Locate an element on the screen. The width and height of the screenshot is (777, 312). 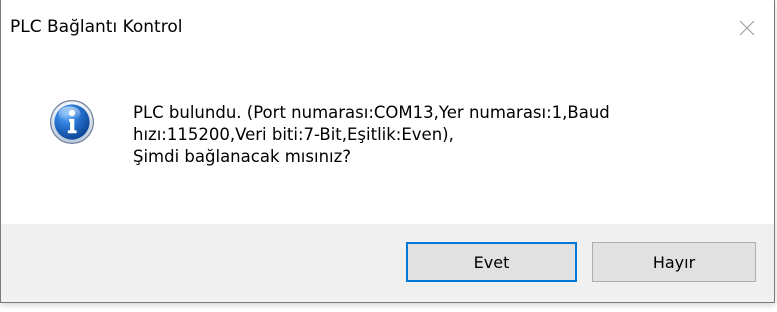
yes-button: Evet is located at coordinates (491, 262).